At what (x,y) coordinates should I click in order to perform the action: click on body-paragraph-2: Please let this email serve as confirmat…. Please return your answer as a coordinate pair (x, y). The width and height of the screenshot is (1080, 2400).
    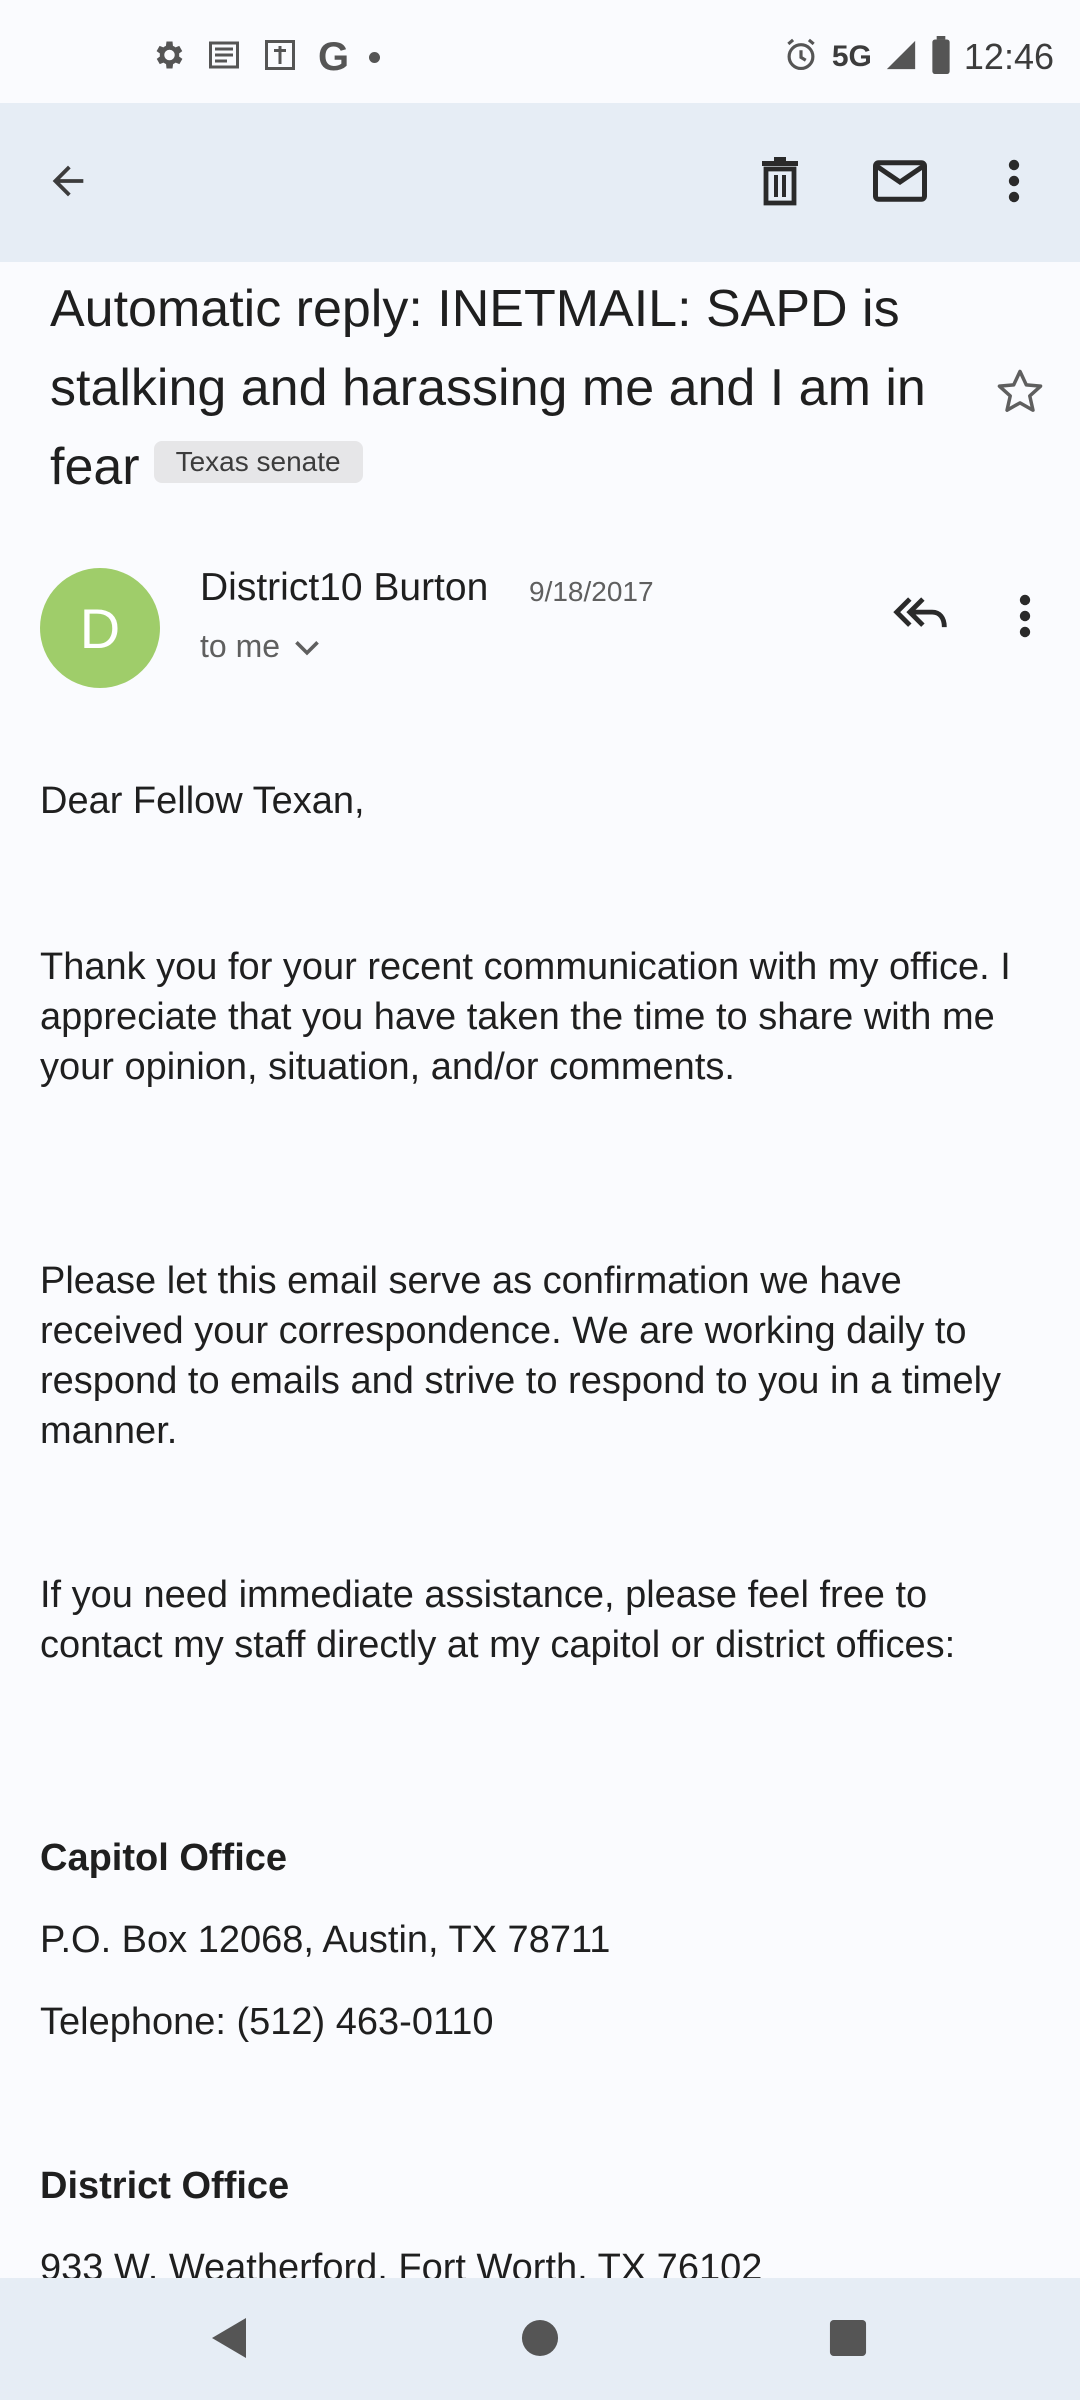
    Looking at the image, I should click on (521, 1356).